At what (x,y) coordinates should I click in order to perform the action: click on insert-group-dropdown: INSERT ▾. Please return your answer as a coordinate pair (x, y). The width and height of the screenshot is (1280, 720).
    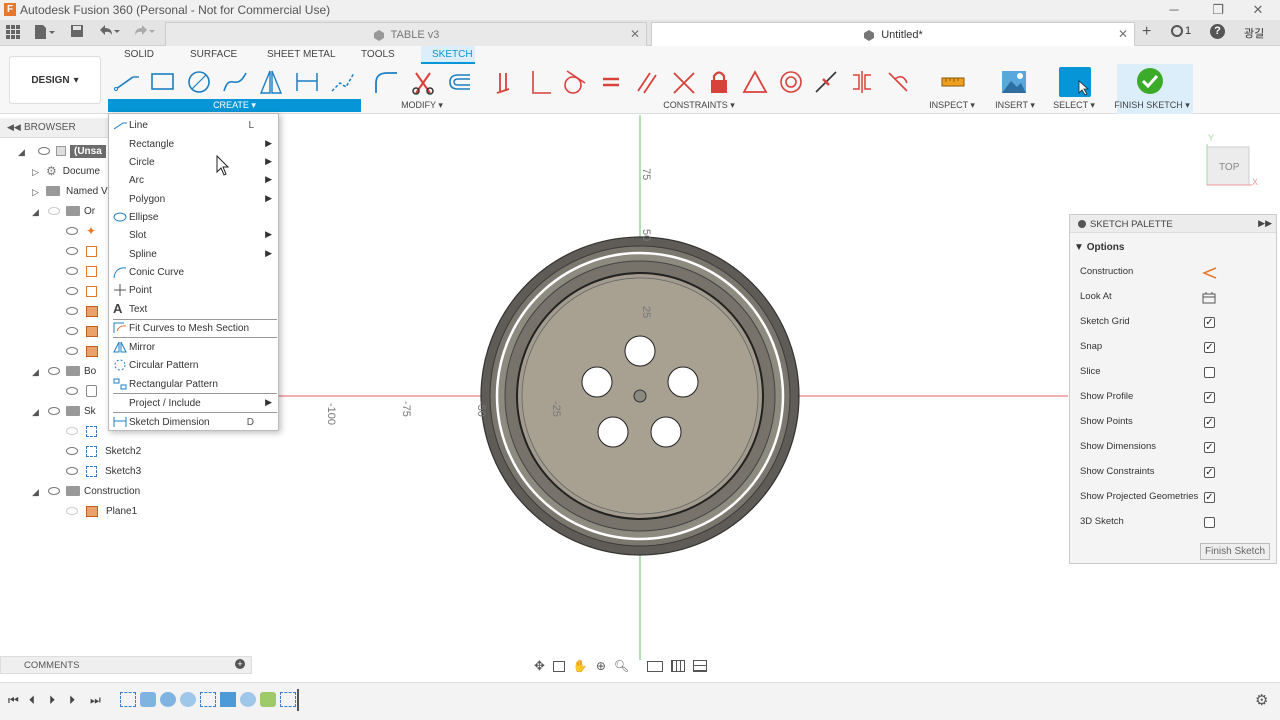
    Looking at the image, I should click on (1015, 105).